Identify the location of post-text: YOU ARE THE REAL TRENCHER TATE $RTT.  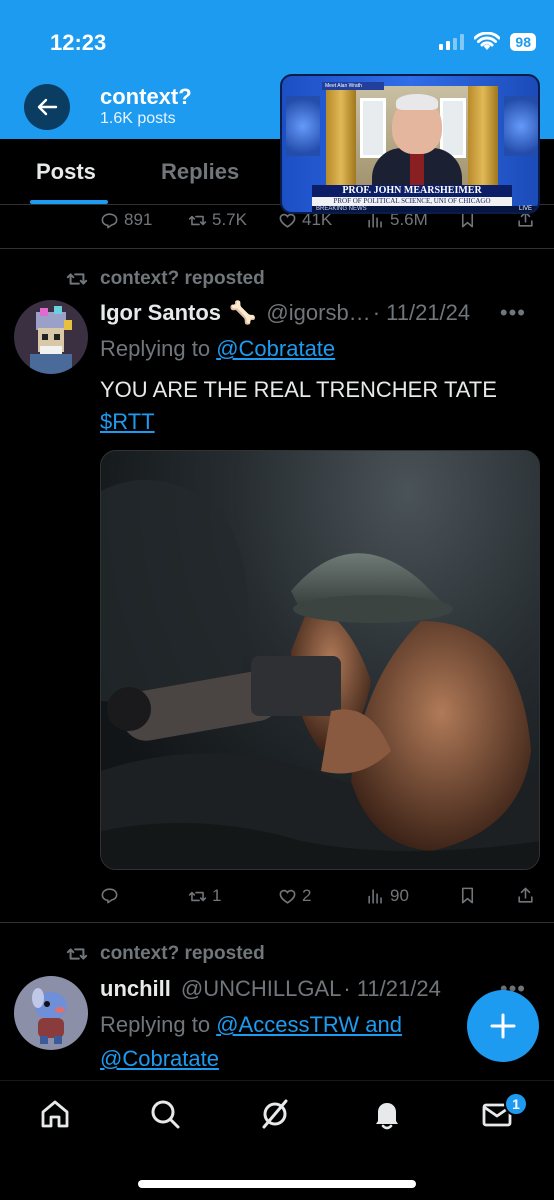
(315, 406).